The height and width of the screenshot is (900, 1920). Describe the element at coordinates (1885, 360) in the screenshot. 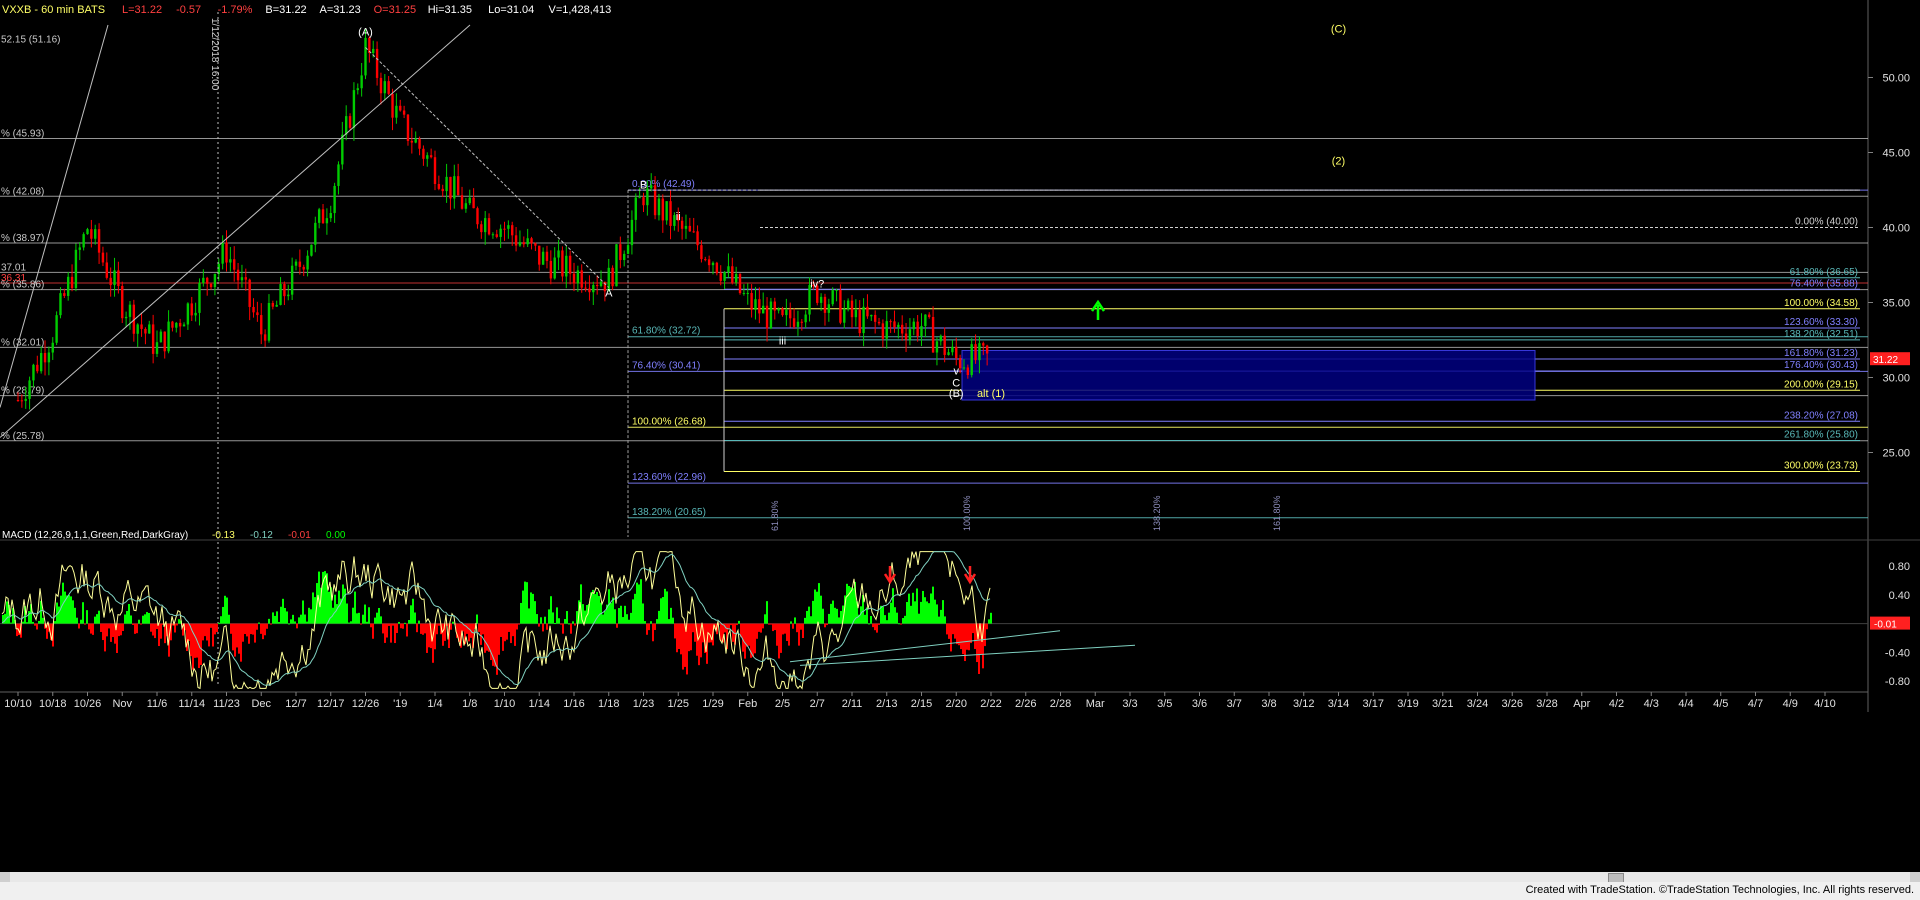

I see `last-price-label: 31.22` at that location.